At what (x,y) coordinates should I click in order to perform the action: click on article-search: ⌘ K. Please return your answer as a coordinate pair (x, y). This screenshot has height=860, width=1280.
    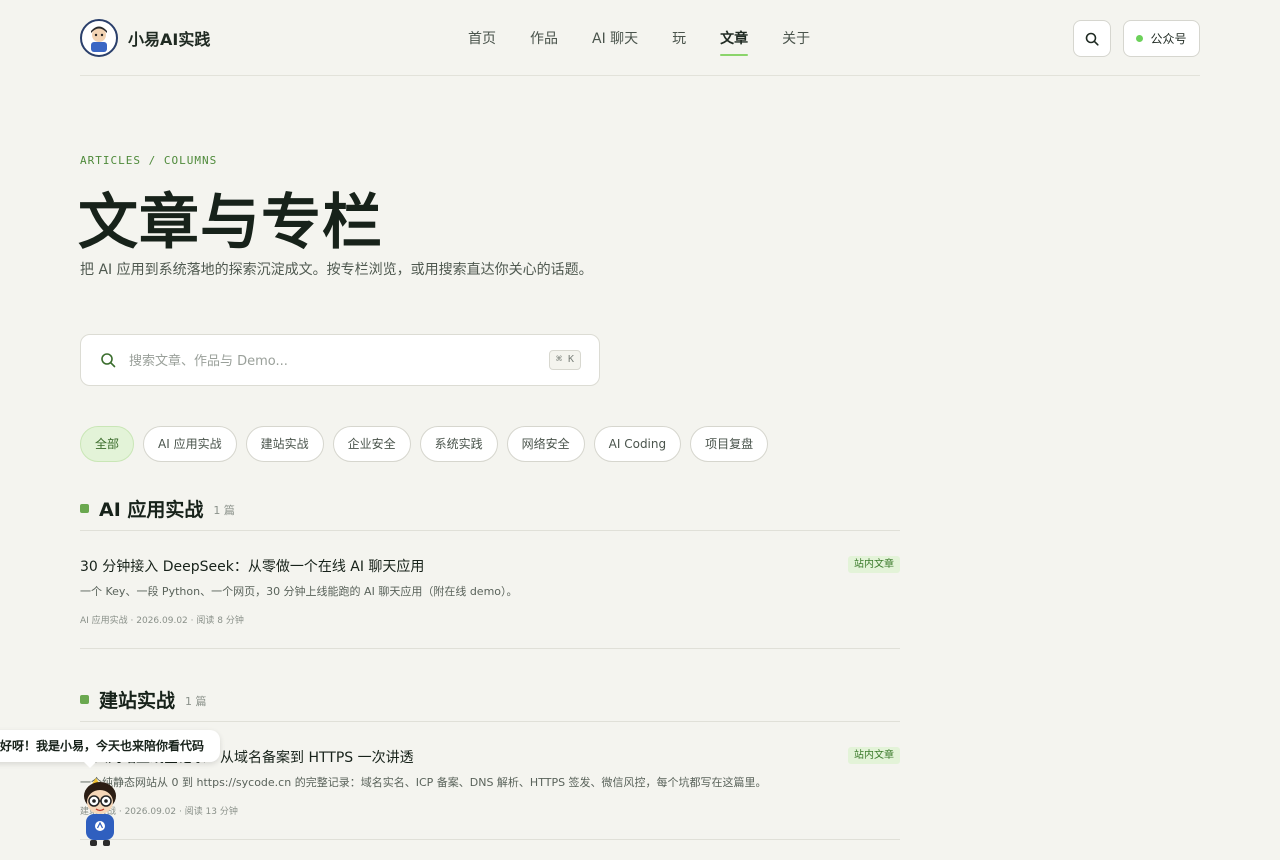
    Looking at the image, I should click on (340, 360).